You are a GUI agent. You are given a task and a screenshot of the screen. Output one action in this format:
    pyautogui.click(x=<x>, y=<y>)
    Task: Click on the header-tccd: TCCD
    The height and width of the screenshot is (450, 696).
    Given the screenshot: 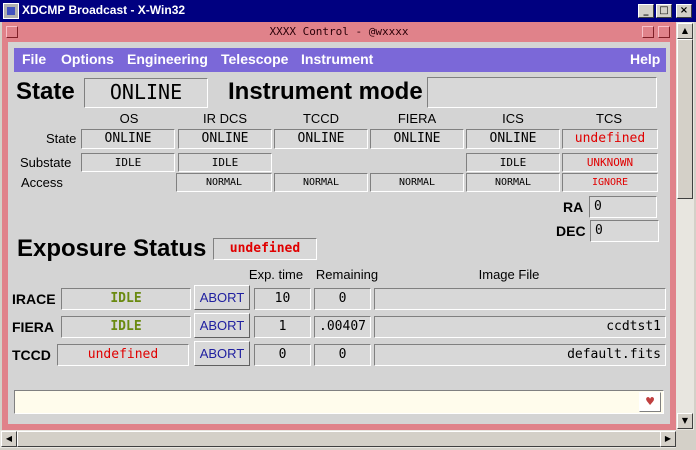 What is the action you would take?
    pyautogui.click(x=321, y=118)
    